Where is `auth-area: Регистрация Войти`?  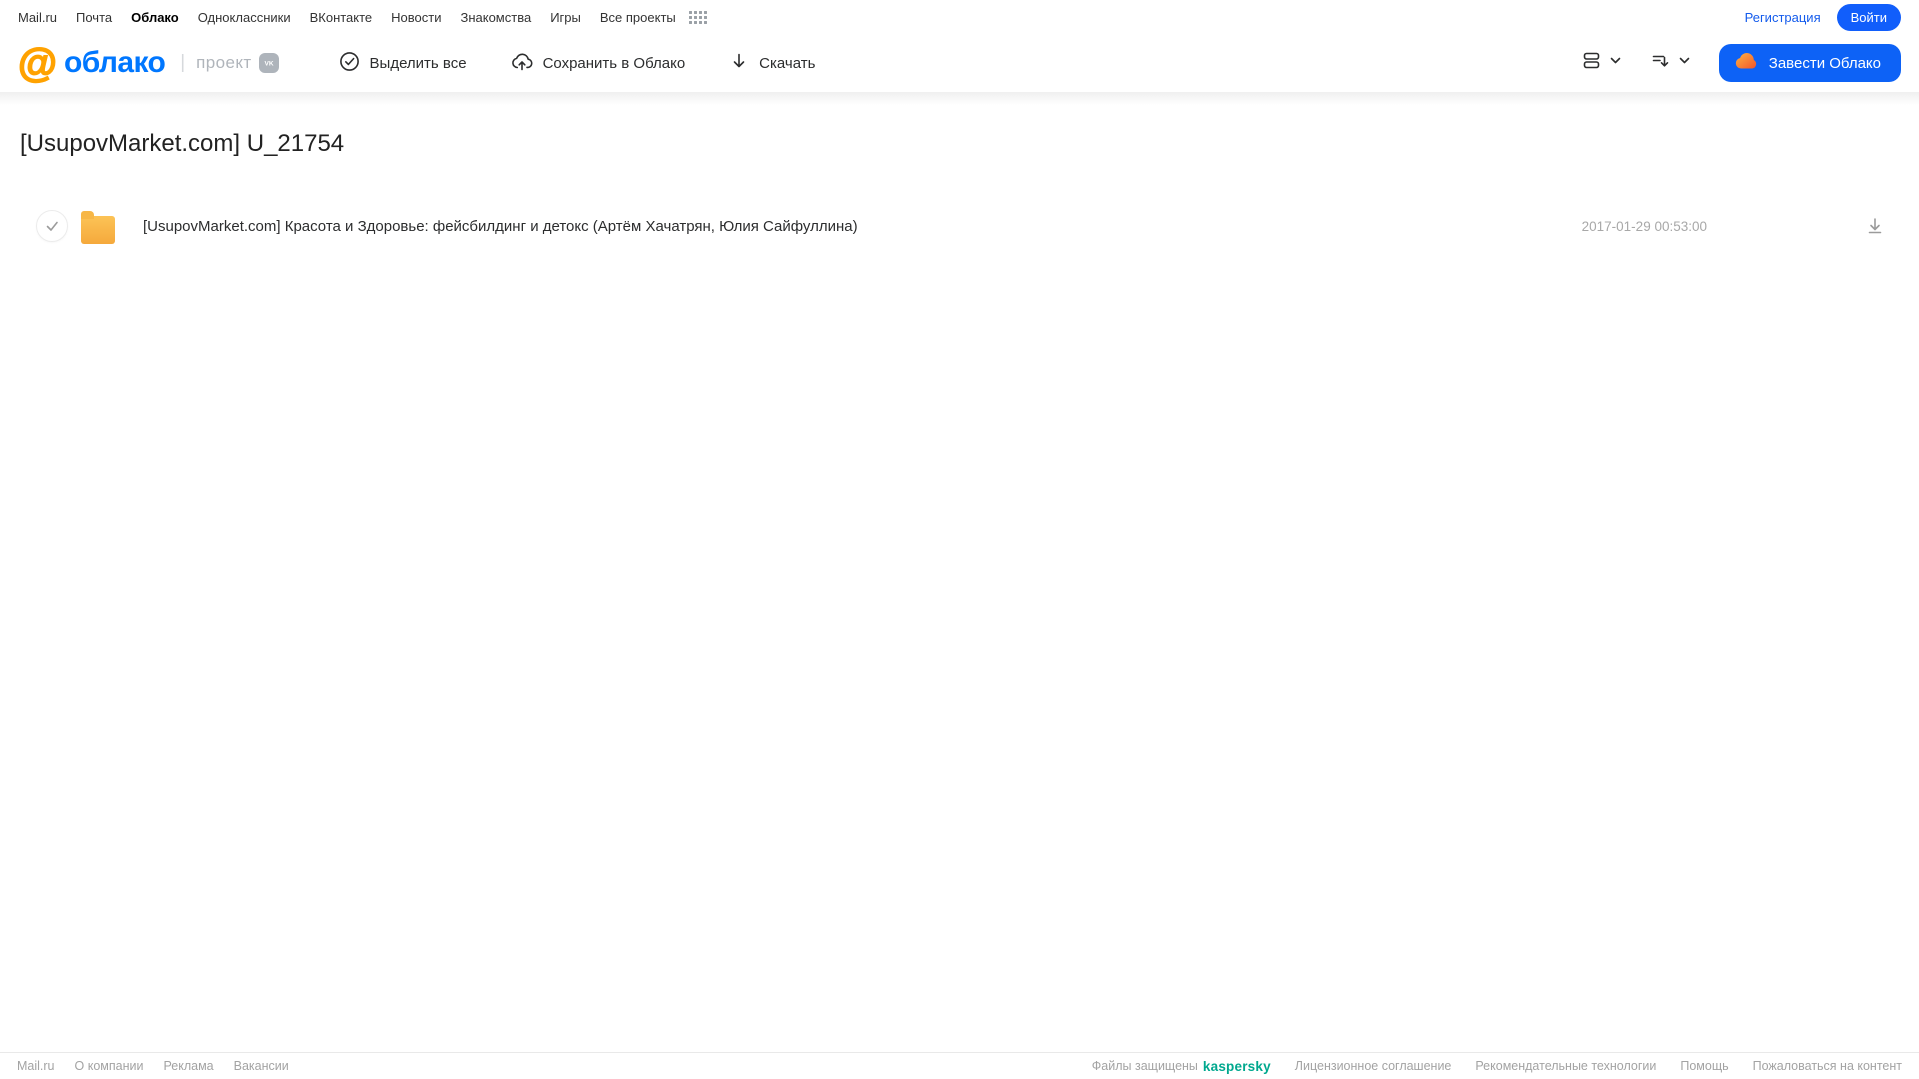
auth-area: Регистрация Войти is located at coordinates (1823, 17).